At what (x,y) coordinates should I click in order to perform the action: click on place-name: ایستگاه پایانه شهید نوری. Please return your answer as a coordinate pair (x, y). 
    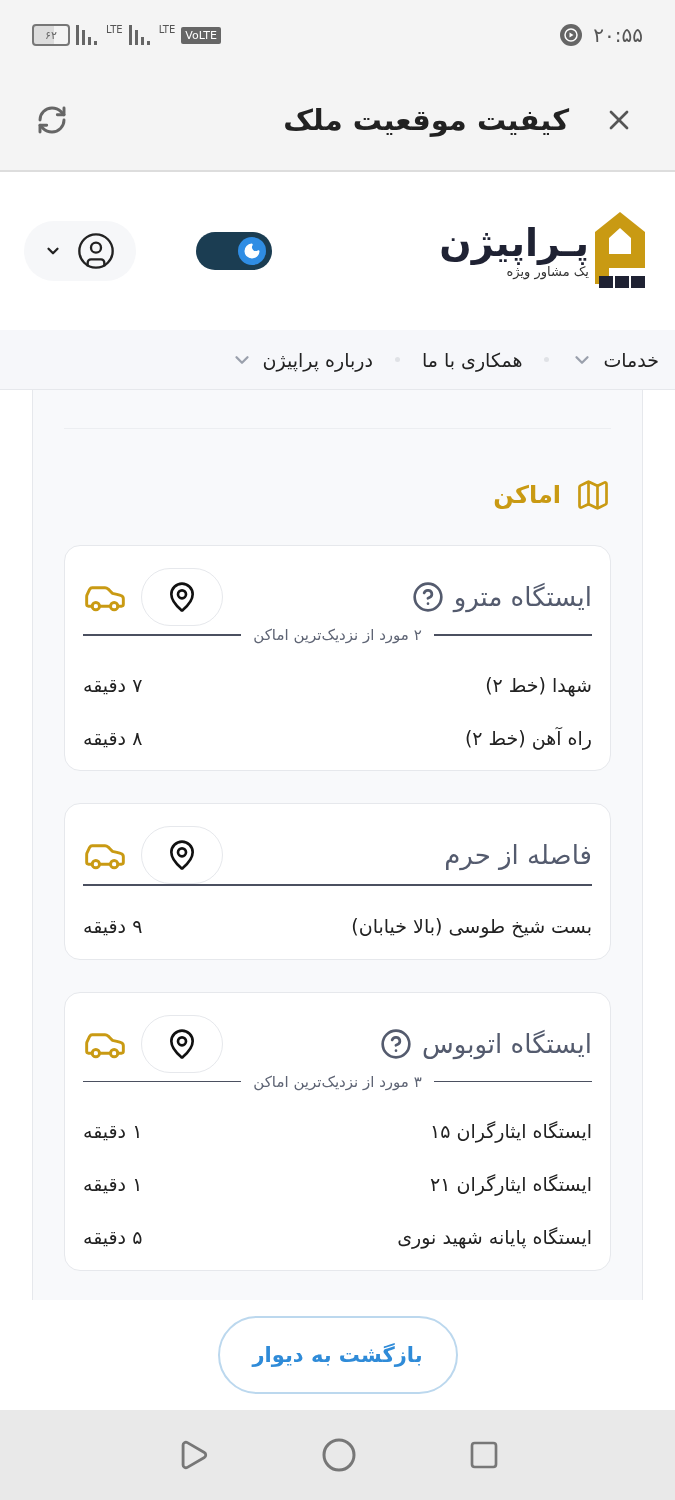
    Looking at the image, I should click on (494, 1237).